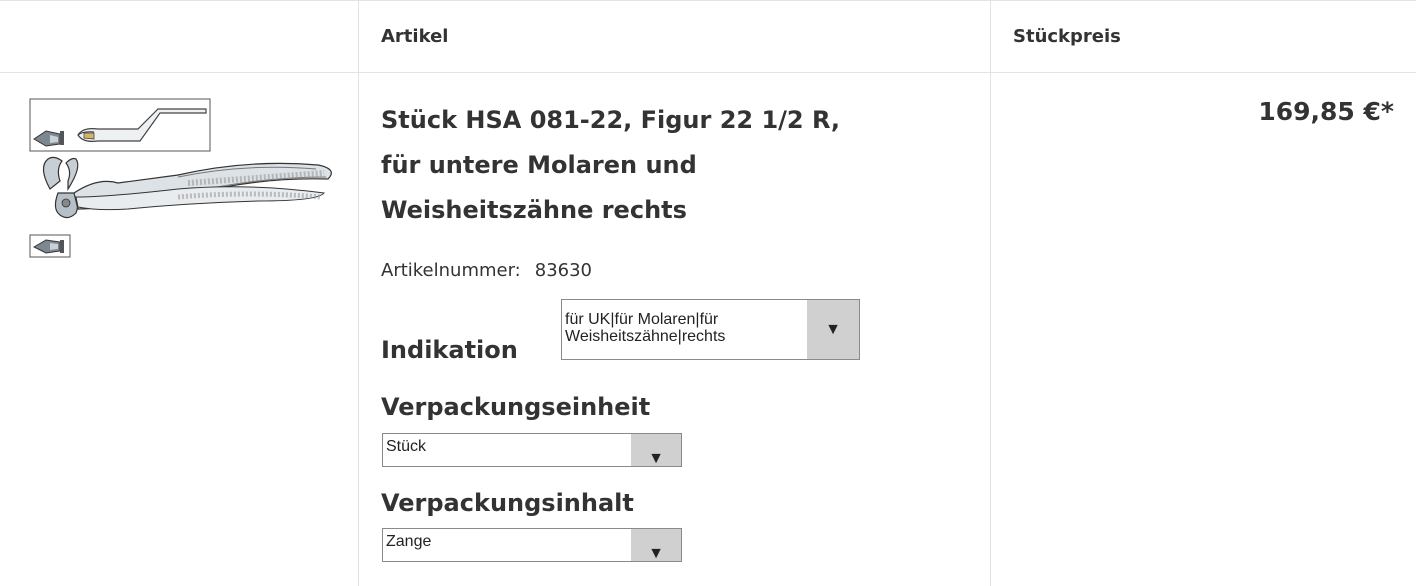  Describe the element at coordinates (539, 165) in the screenshot. I see `product-title-line: für untere Molaren und` at that location.